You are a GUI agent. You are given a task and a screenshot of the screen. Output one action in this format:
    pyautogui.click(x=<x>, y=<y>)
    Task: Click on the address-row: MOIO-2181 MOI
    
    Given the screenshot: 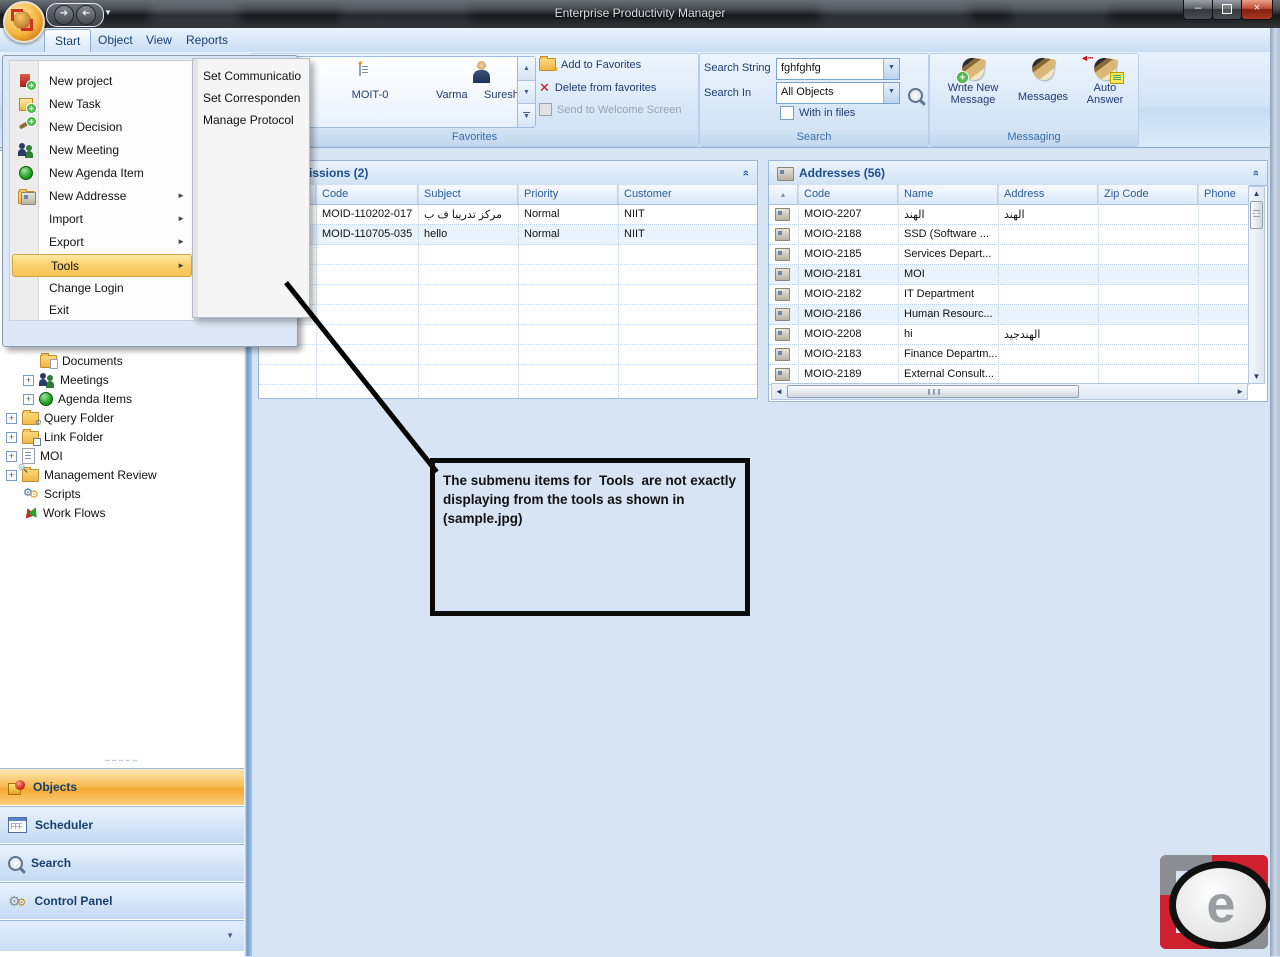 What is the action you would take?
    pyautogui.click(x=1009, y=275)
    